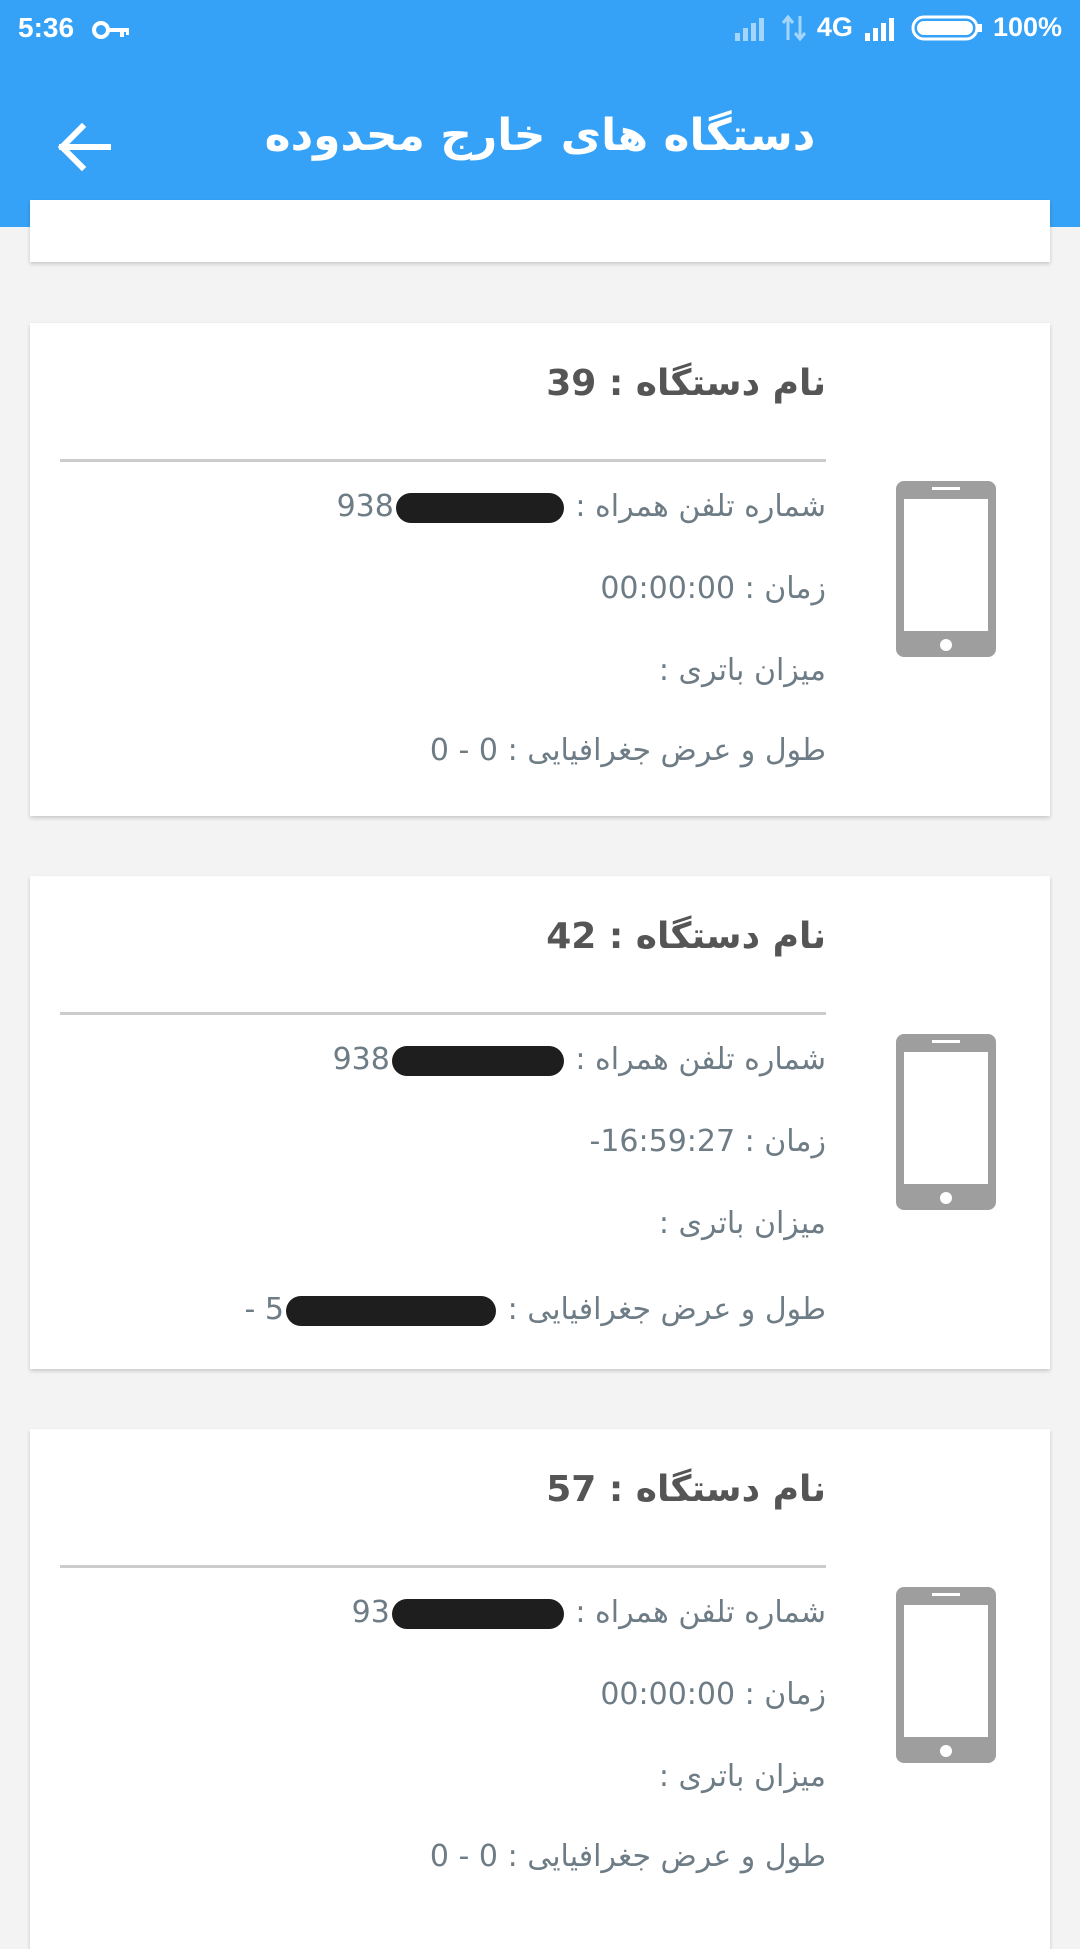  What do you see at coordinates (274, 1309) in the screenshot?
I see `location-value: 5` at bounding box center [274, 1309].